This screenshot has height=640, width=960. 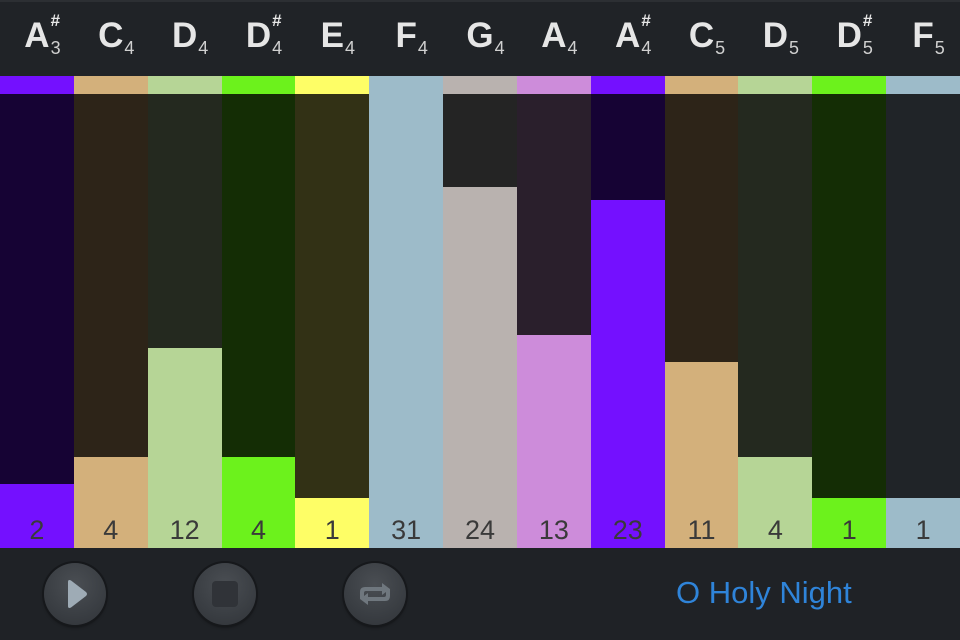 What do you see at coordinates (480, 594) in the screenshot?
I see `playback-controls: O Holy Night` at bounding box center [480, 594].